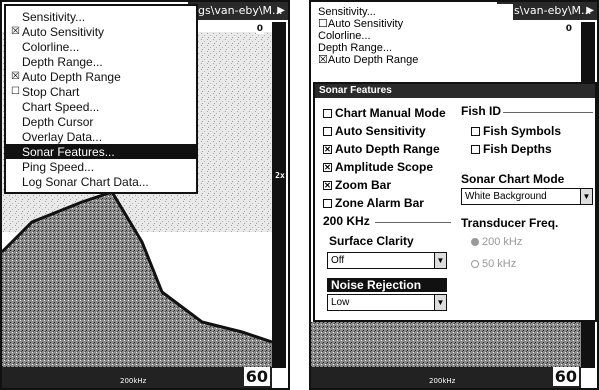 The image size is (599, 390). Describe the element at coordinates (517, 149) in the screenshot. I see `checkbox-label: Fish Depths` at that location.